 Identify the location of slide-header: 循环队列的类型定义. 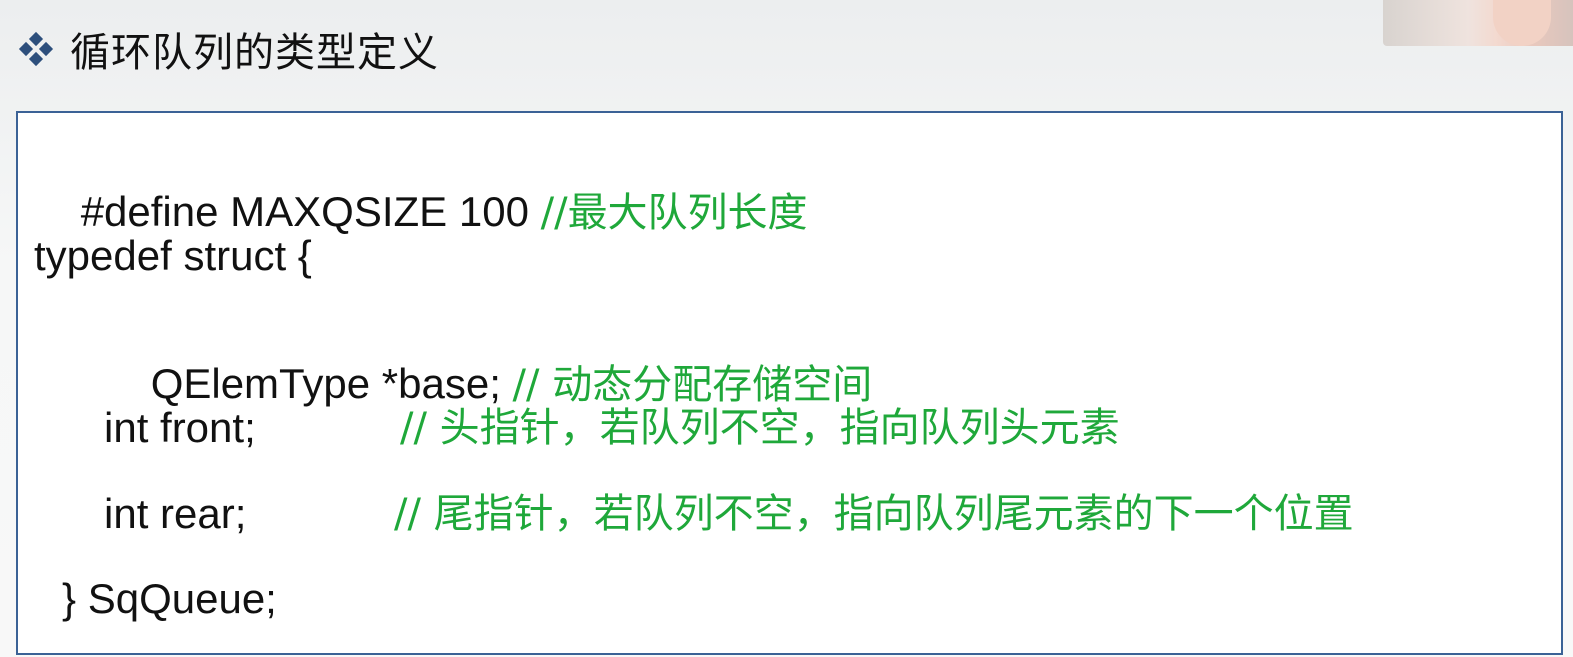
(228, 49).